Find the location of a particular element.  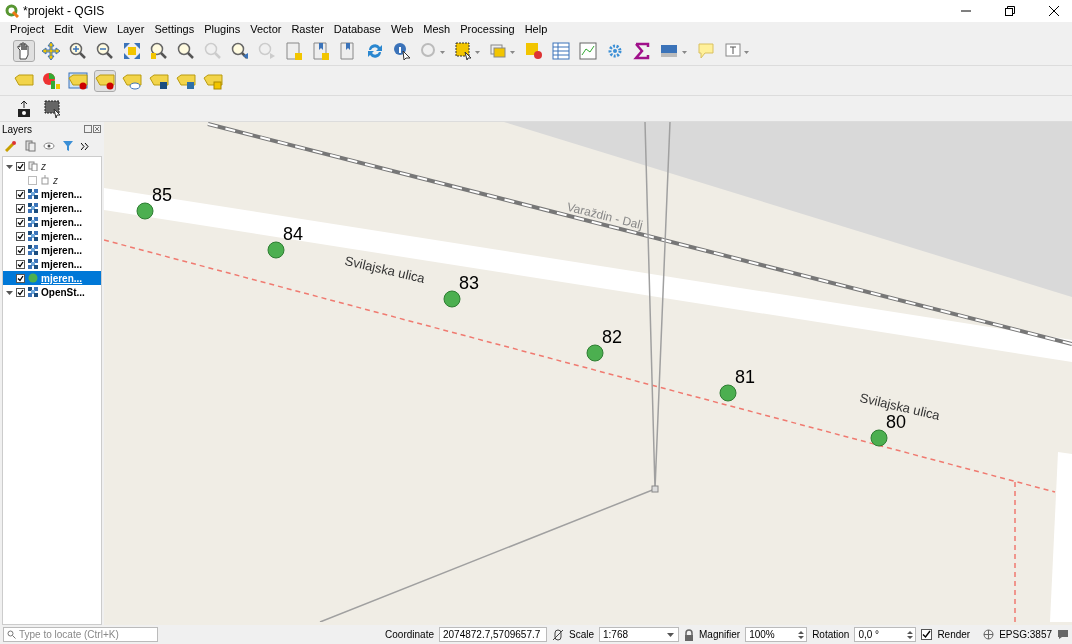

coordinate-label: Coordinate is located at coordinates (409, 635).